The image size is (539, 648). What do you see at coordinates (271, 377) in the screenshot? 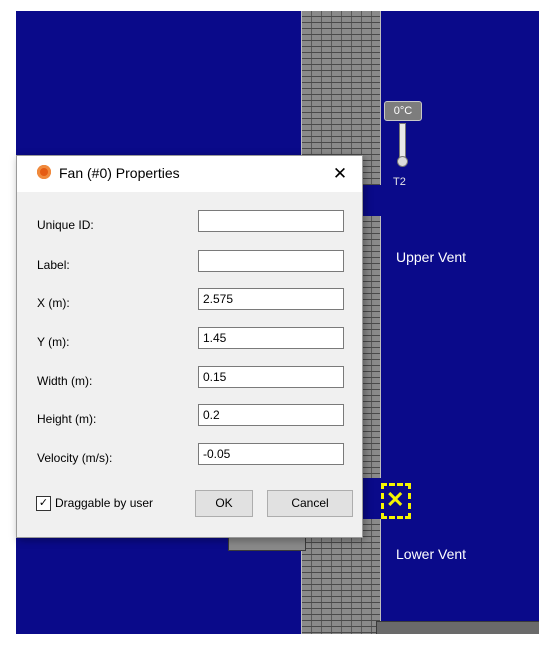
I see `width-field` at bounding box center [271, 377].